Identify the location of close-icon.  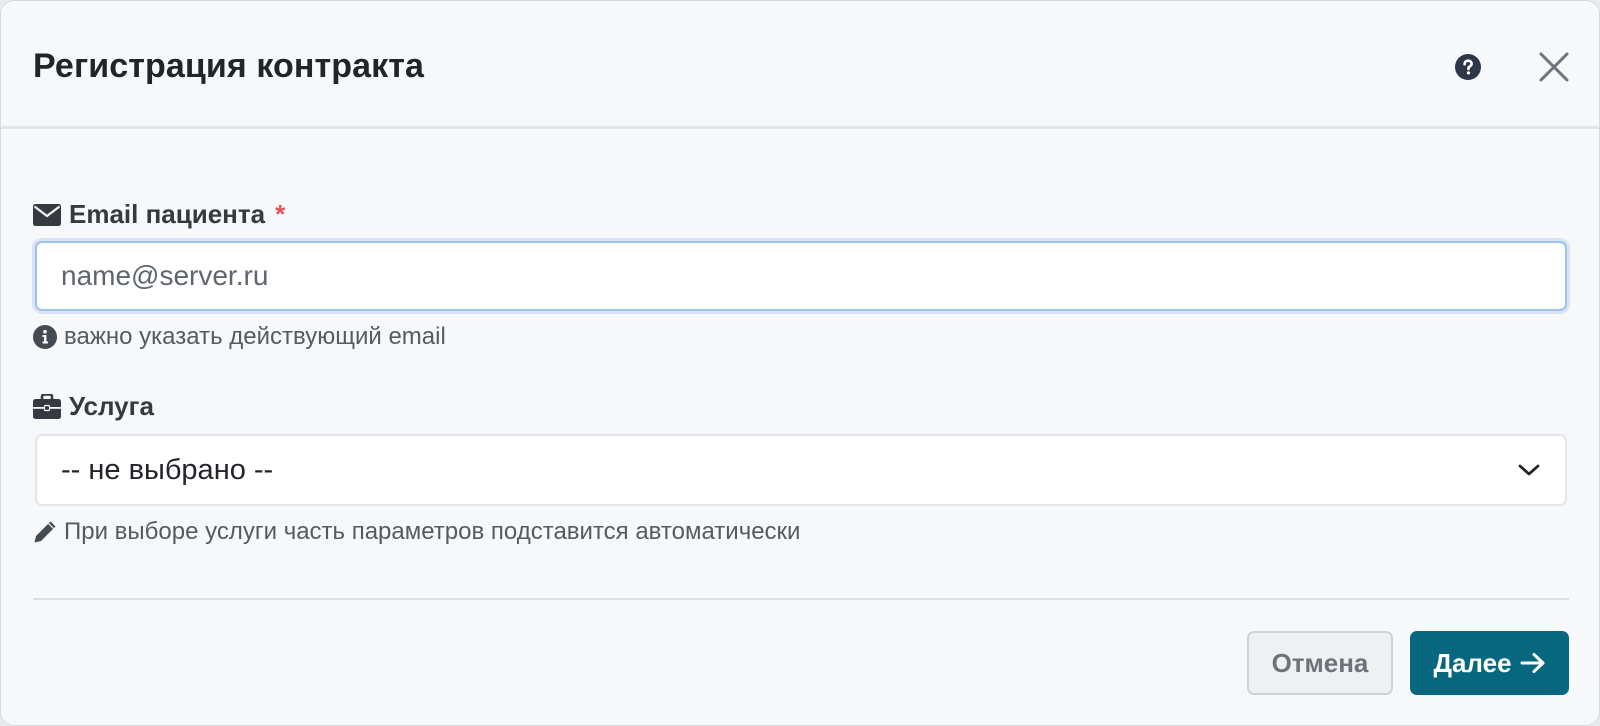
(1554, 67).